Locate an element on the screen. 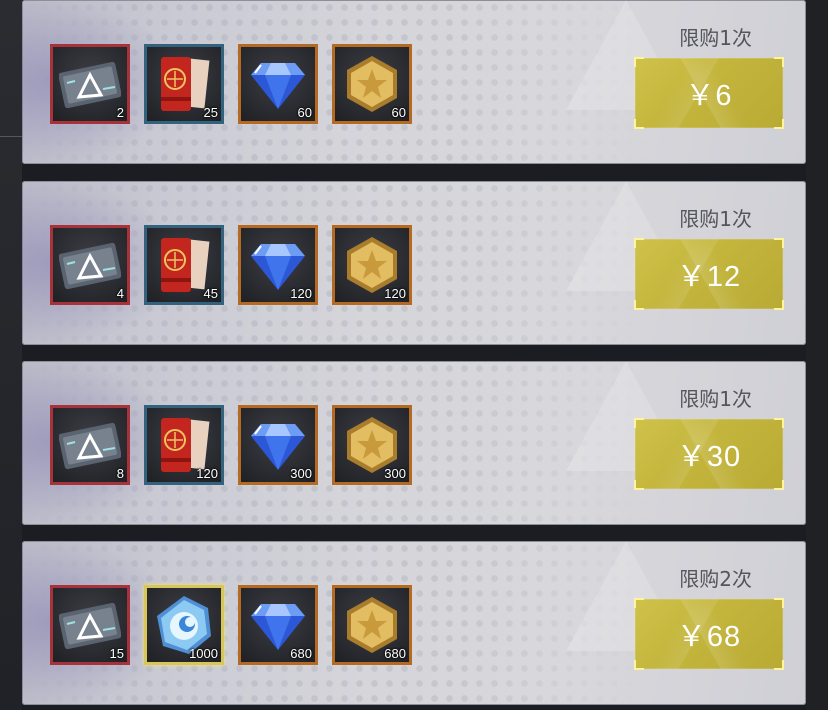  reward-item: 25 is located at coordinates (184, 84).